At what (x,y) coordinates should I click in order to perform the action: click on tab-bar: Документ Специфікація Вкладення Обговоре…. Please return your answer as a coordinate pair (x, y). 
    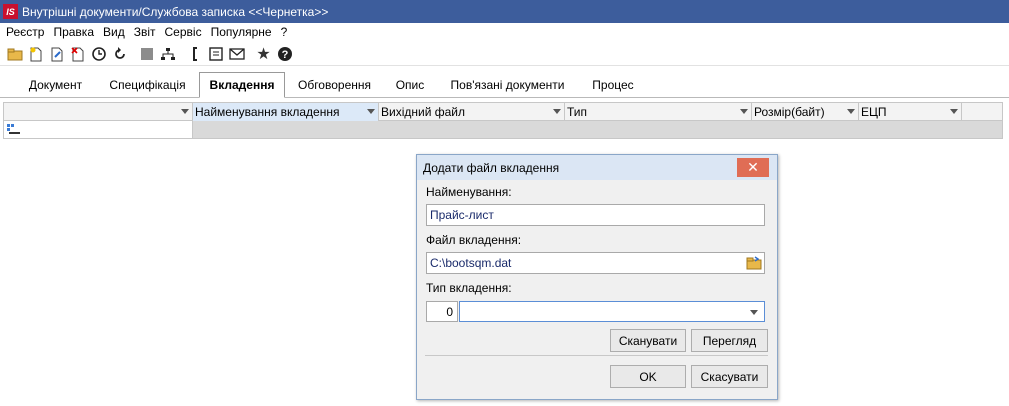
    Looking at the image, I should click on (504, 85).